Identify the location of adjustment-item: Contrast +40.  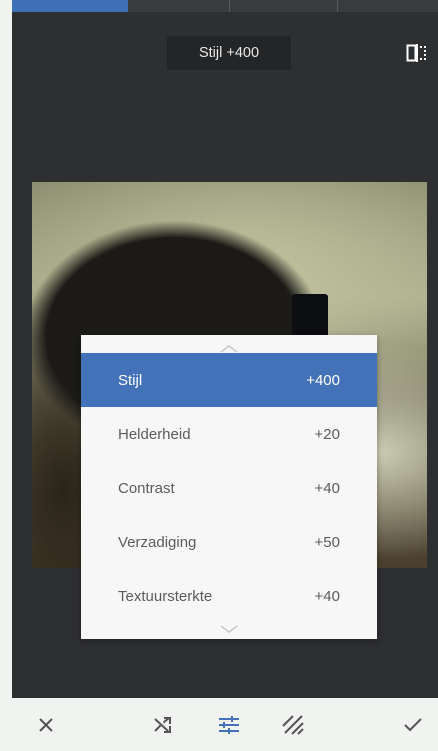
(229, 488).